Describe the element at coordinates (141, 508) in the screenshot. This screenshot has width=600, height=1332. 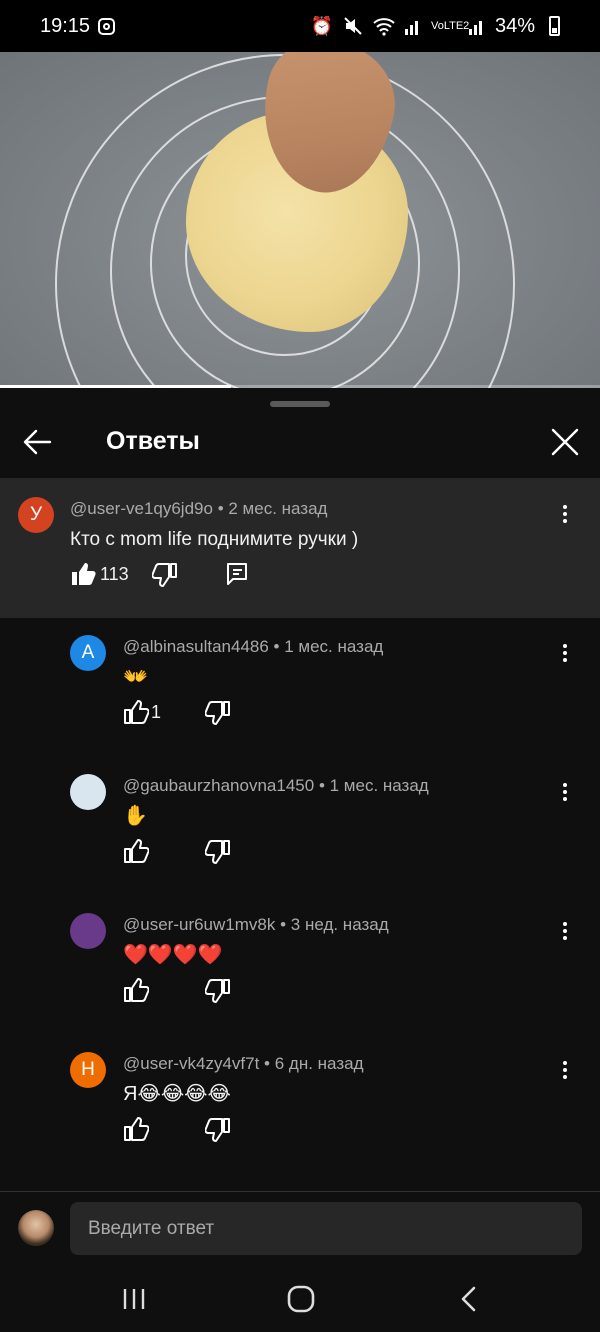
I see `comment-author: @user-ve1qy6jd9o` at that location.